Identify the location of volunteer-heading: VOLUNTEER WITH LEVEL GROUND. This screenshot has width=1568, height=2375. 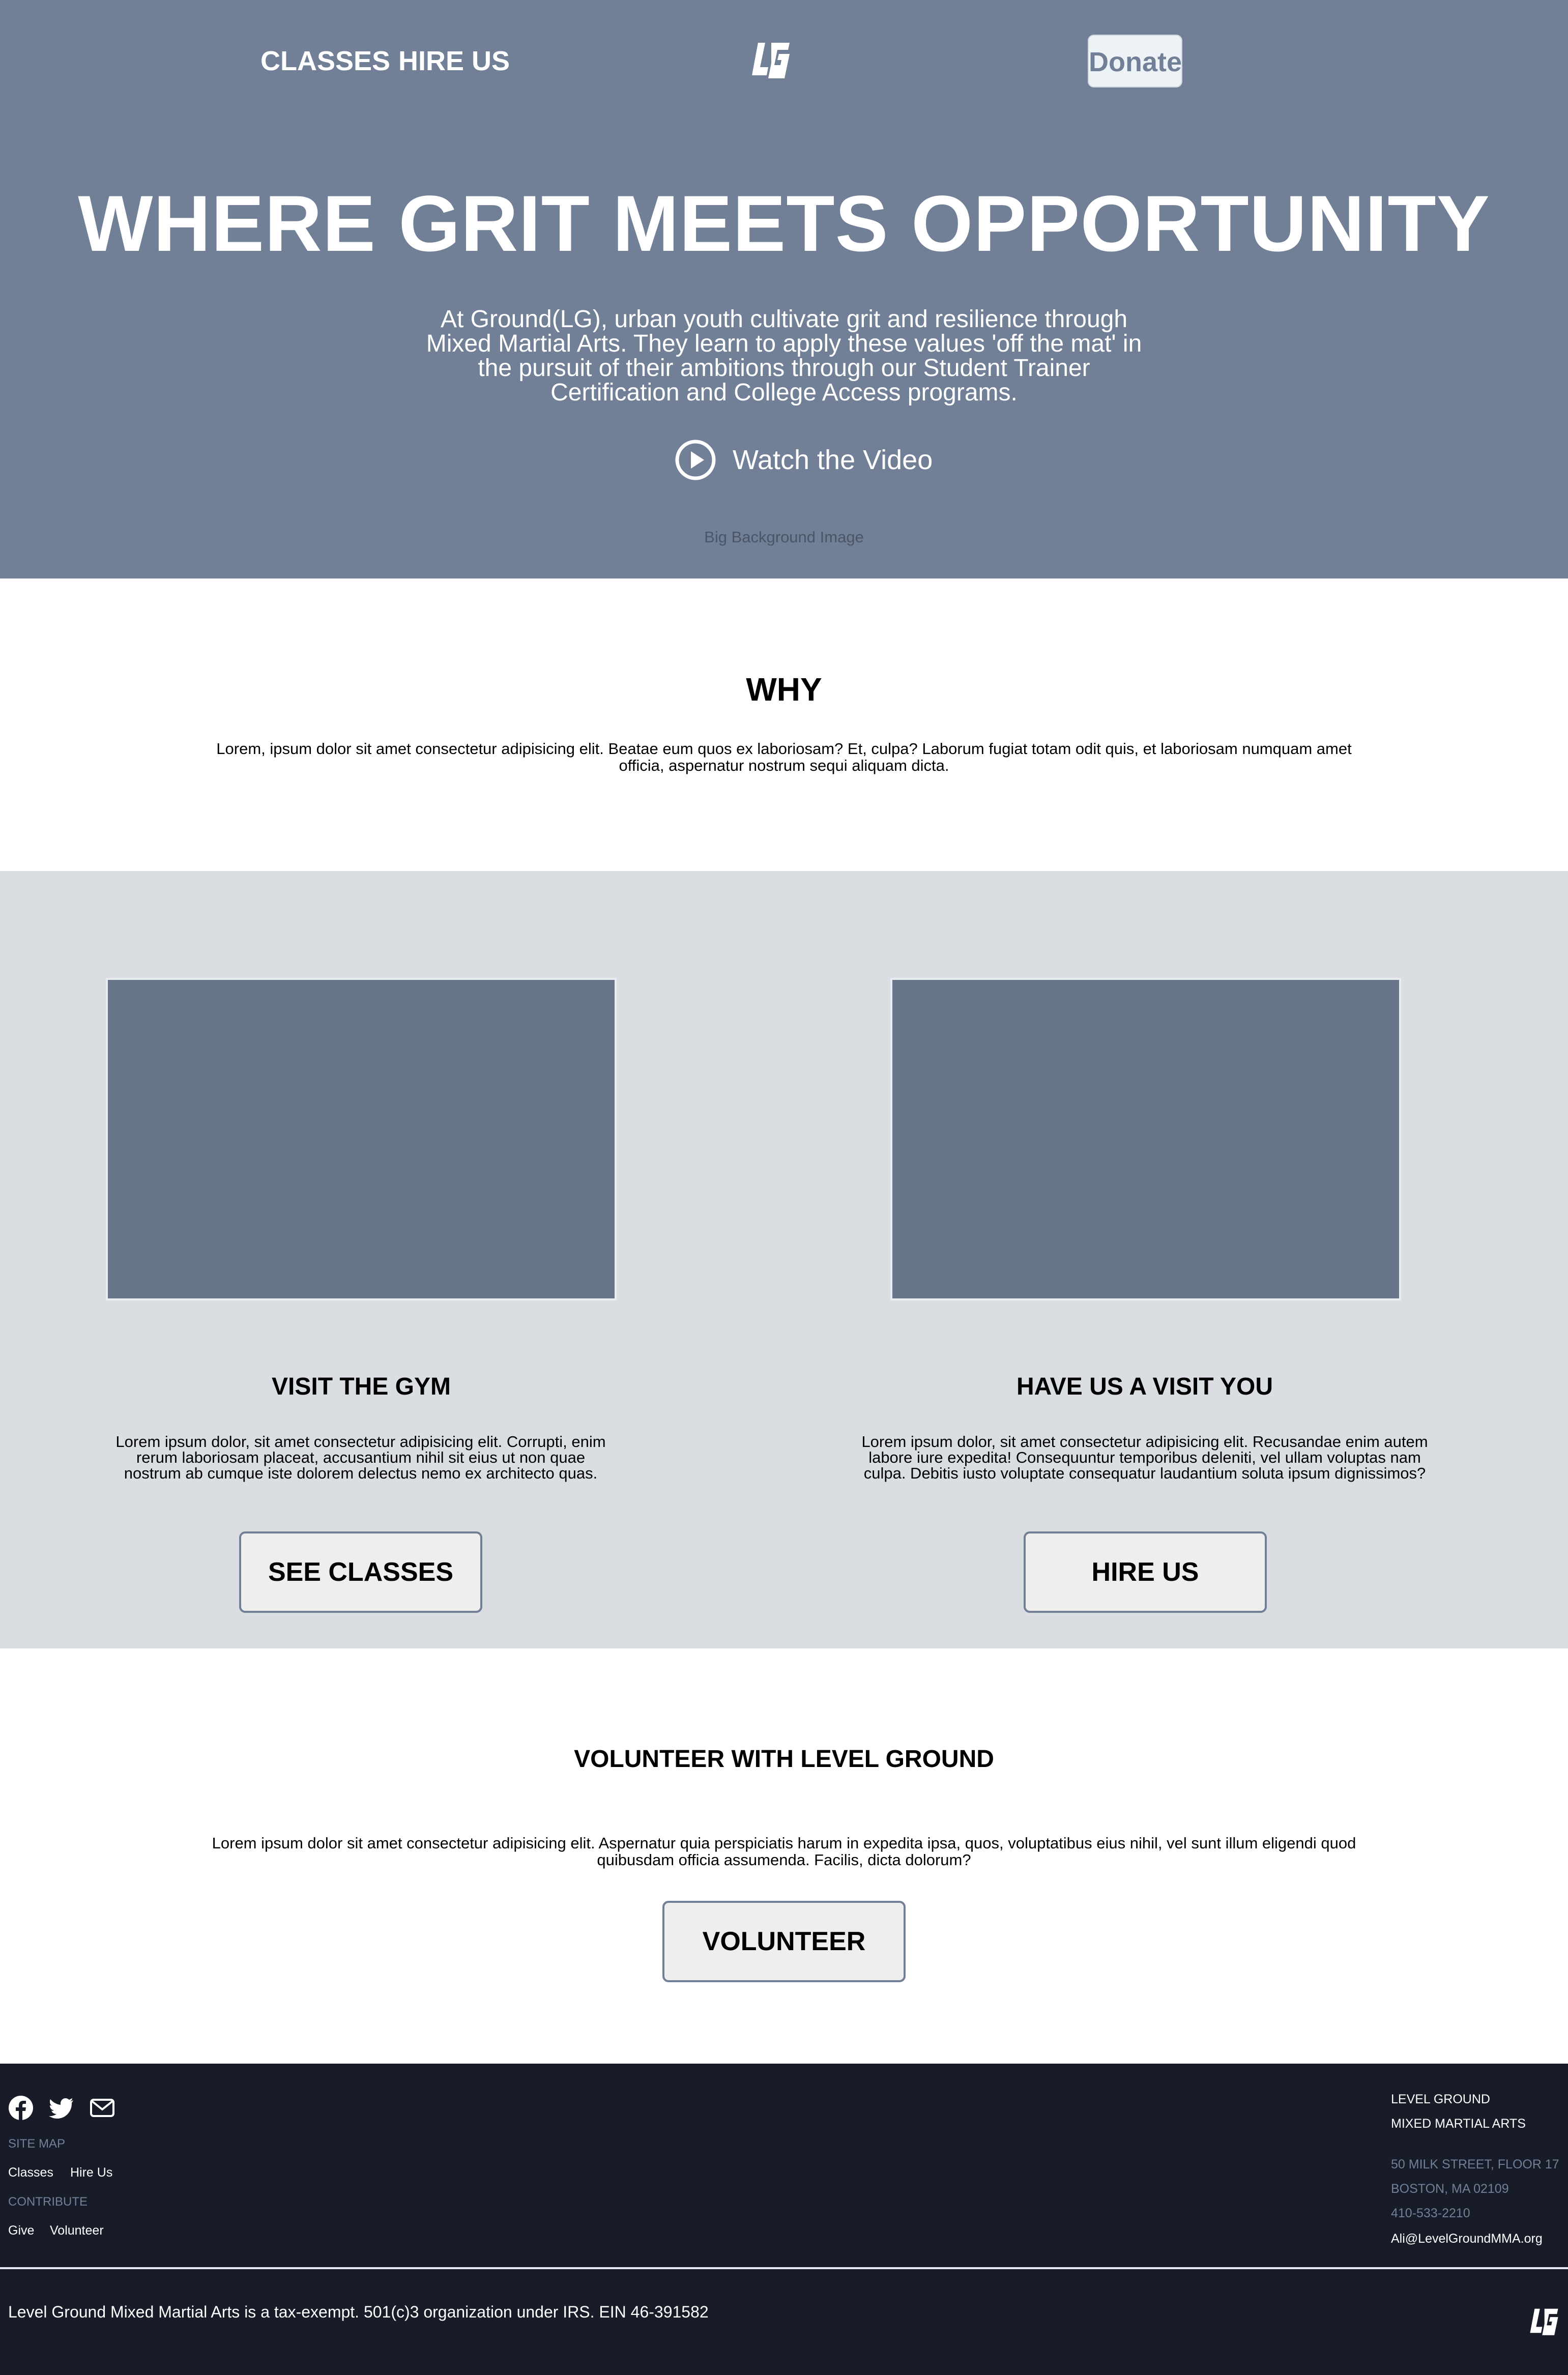
(784, 1759).